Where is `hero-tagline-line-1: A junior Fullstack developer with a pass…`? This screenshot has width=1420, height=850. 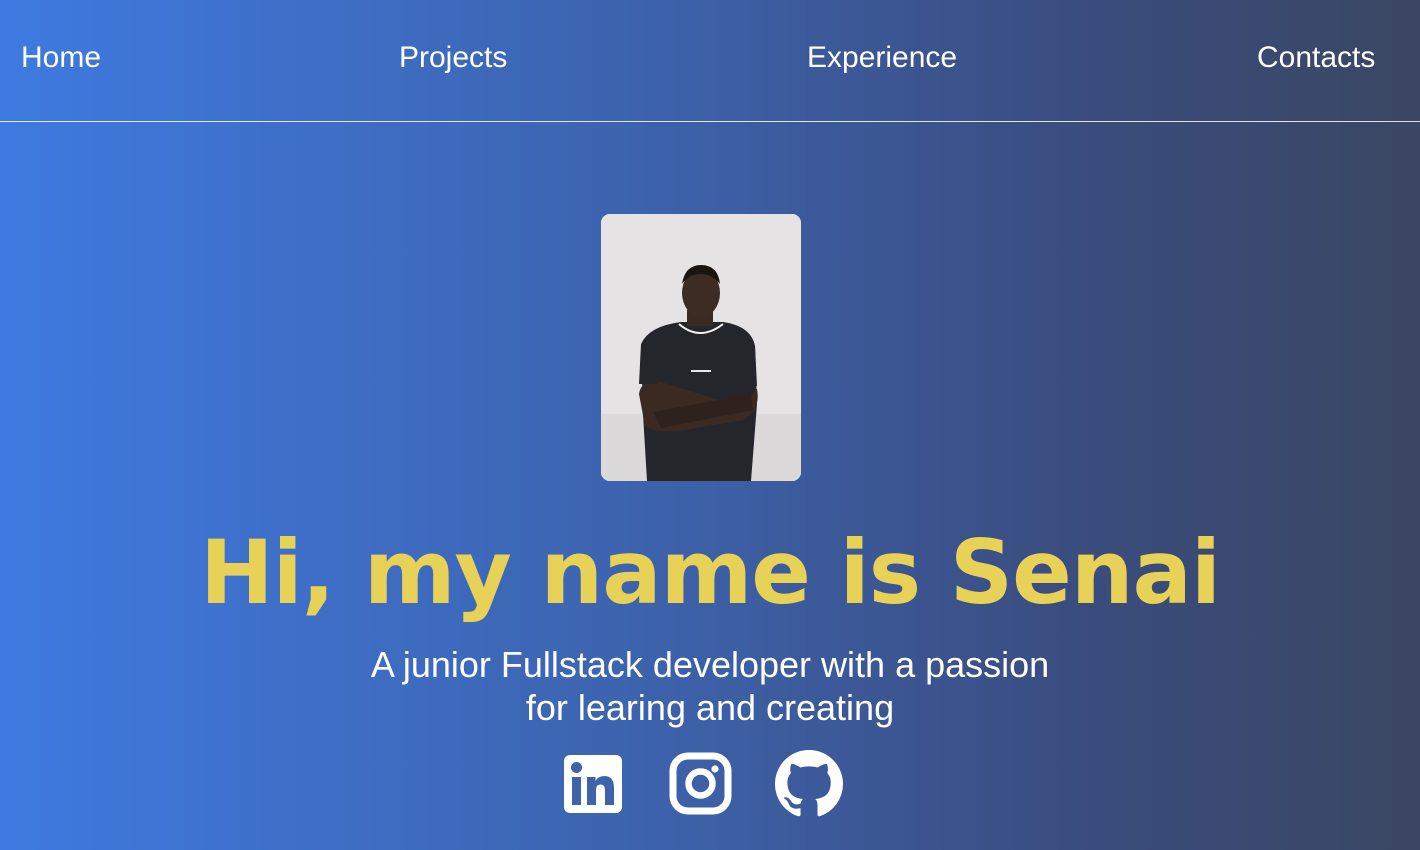 hero-tagline-line-1: A junior Fullstack developer with a pass… is located at coordinates (710, 664).